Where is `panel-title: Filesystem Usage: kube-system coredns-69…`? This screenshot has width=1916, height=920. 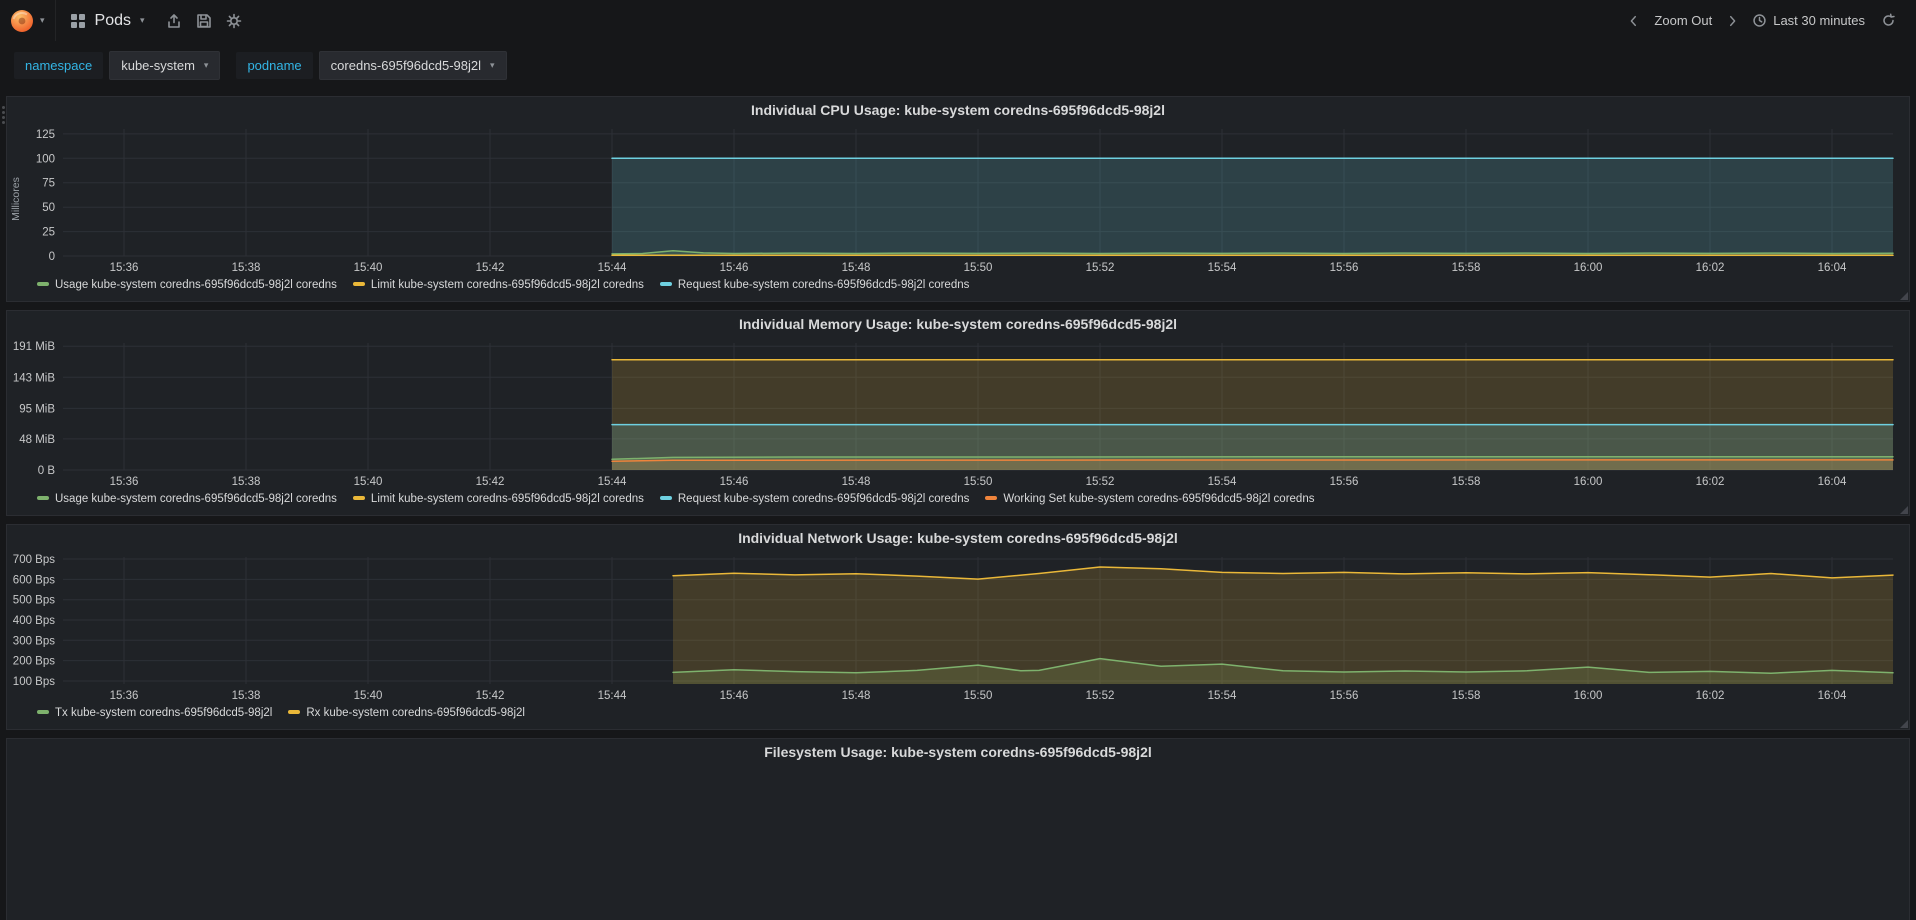 panel-title: Filesystem Usage: kube-system coredns-69… is located at coordinates (958, 752).